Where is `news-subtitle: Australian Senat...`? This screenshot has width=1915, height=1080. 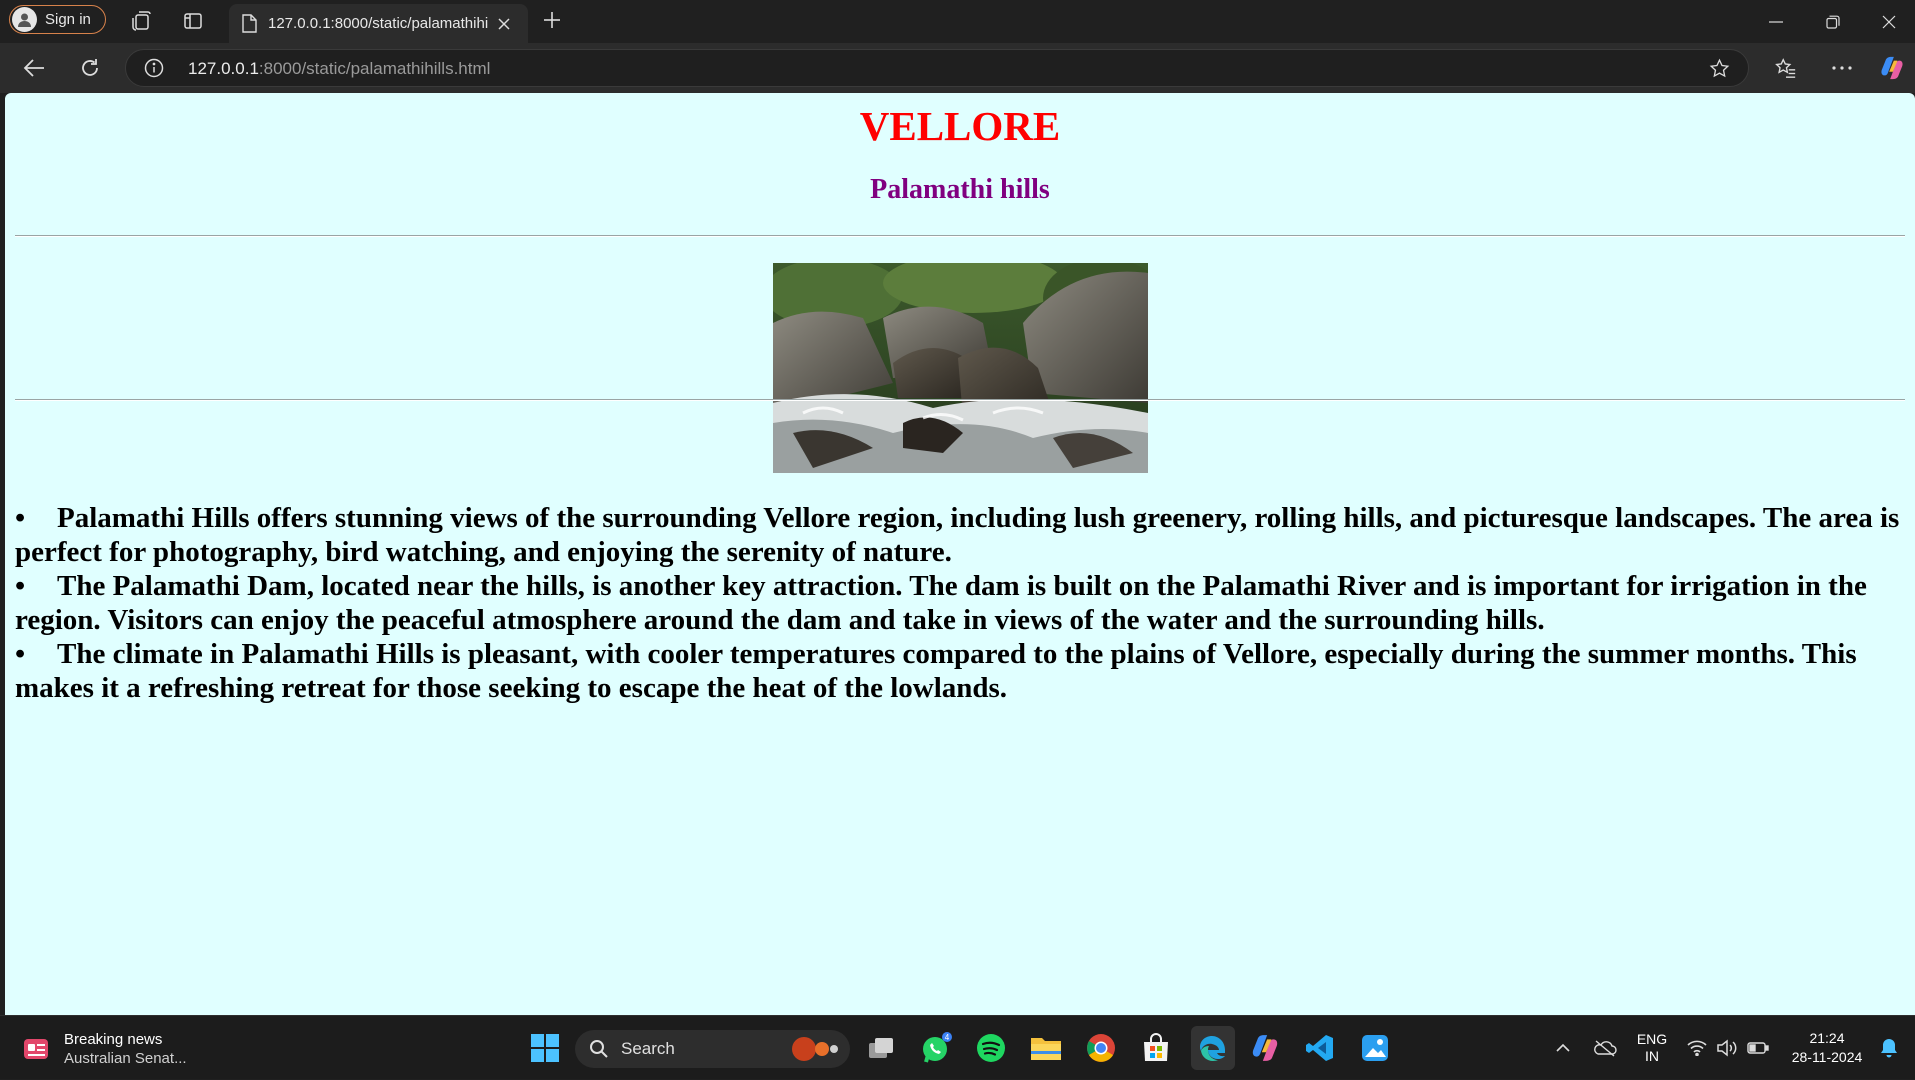 news-subtitle: Australian Senat... is located at coordinates (125, 1058).